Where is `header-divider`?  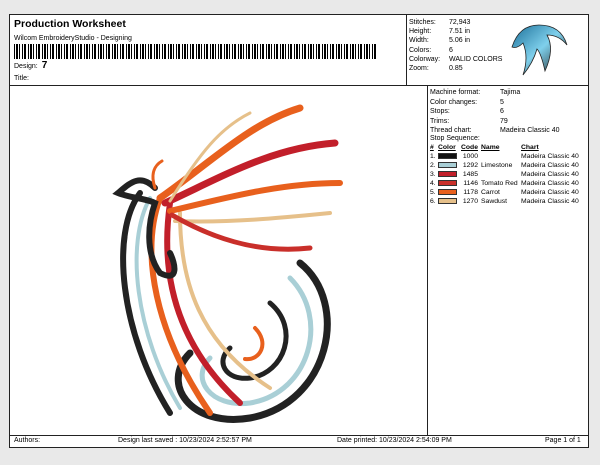 header-divider is located at coordinates (406, 50).